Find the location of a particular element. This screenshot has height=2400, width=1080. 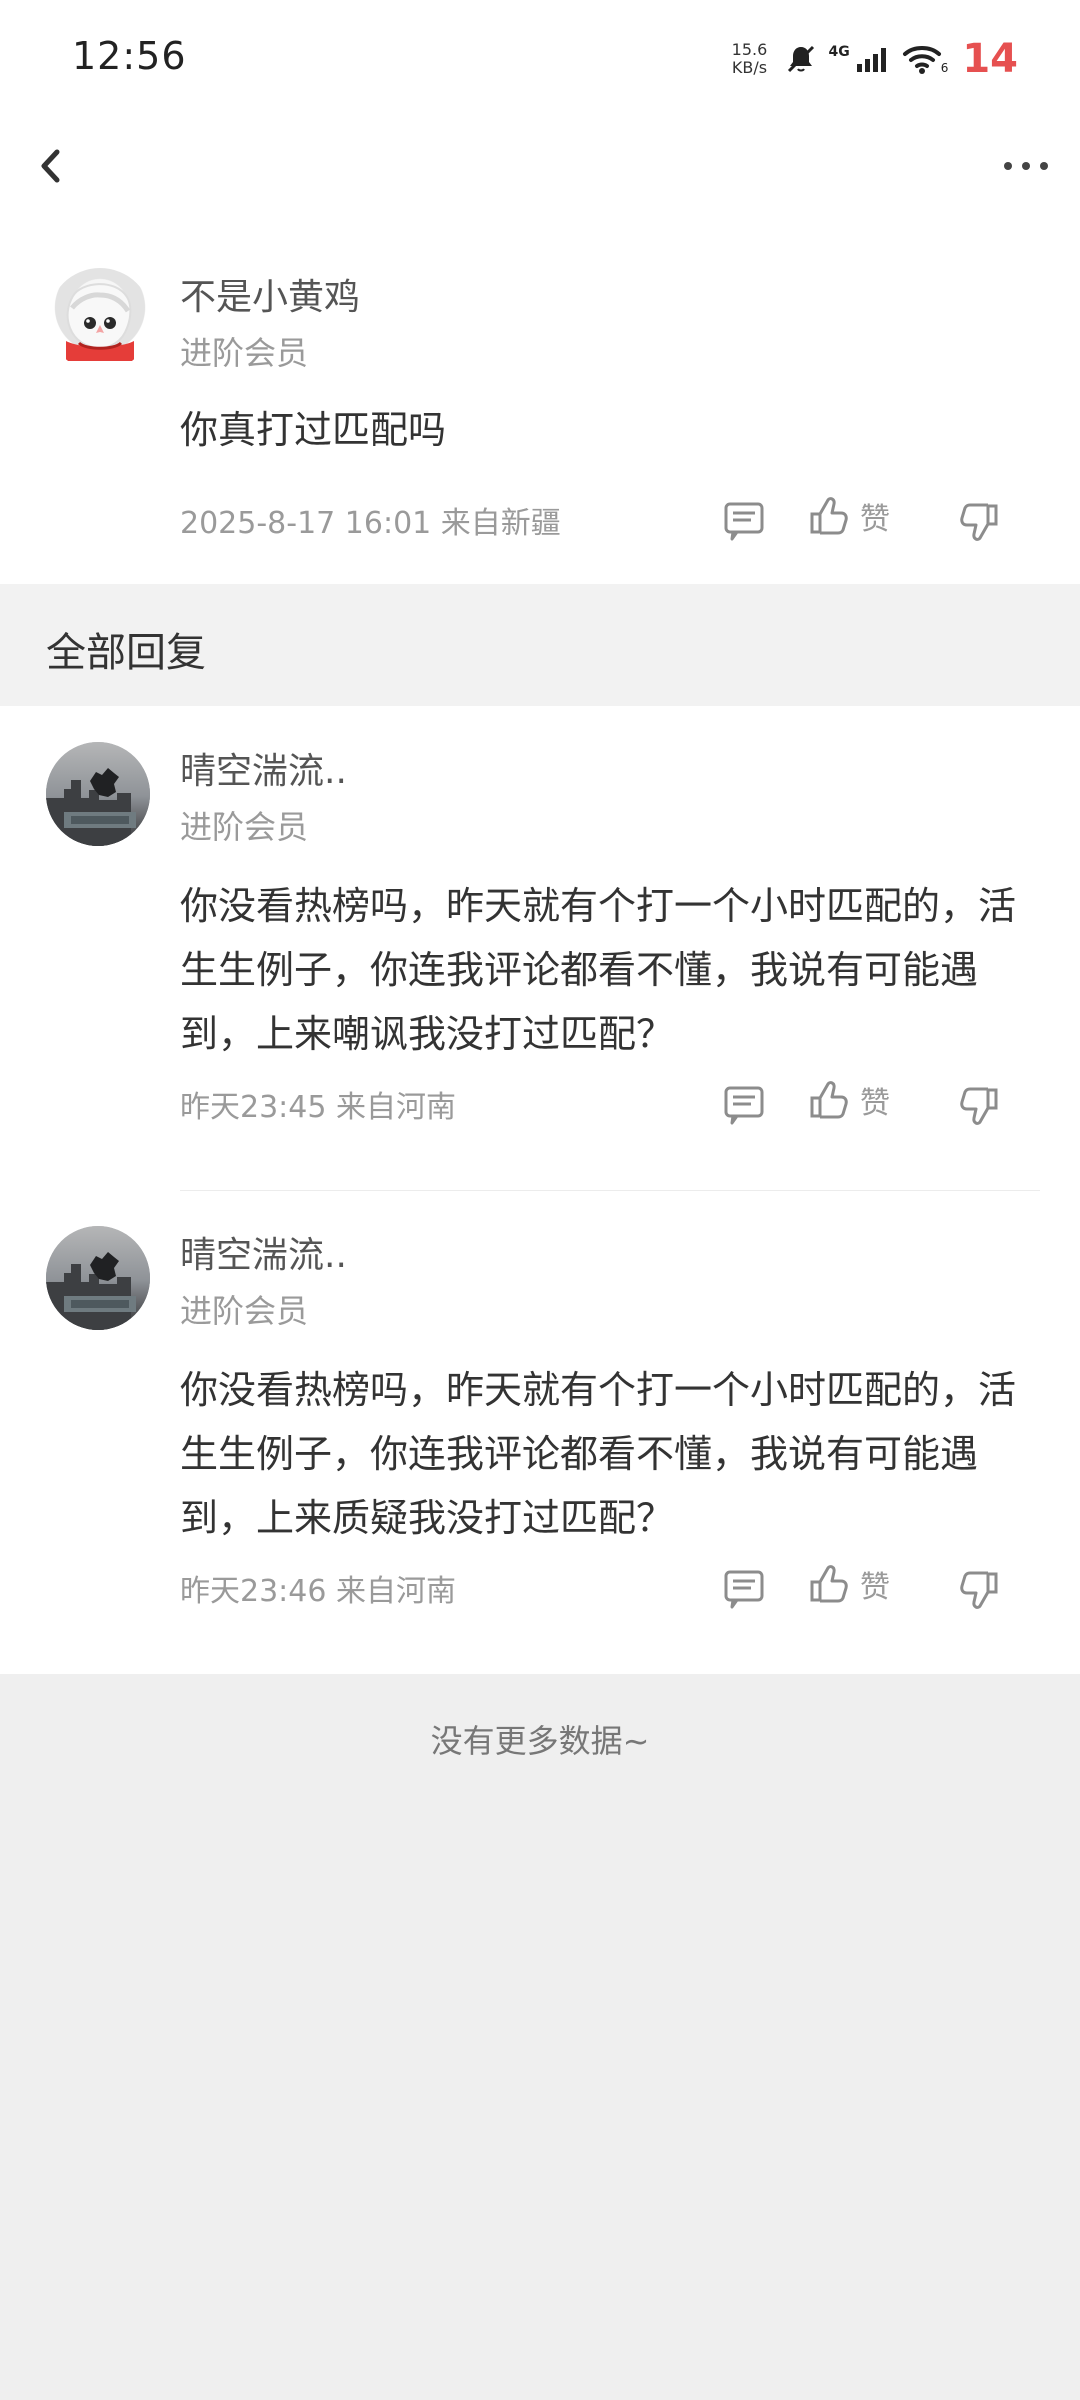

anime-avatar-image is located at coordinates (100, 322).